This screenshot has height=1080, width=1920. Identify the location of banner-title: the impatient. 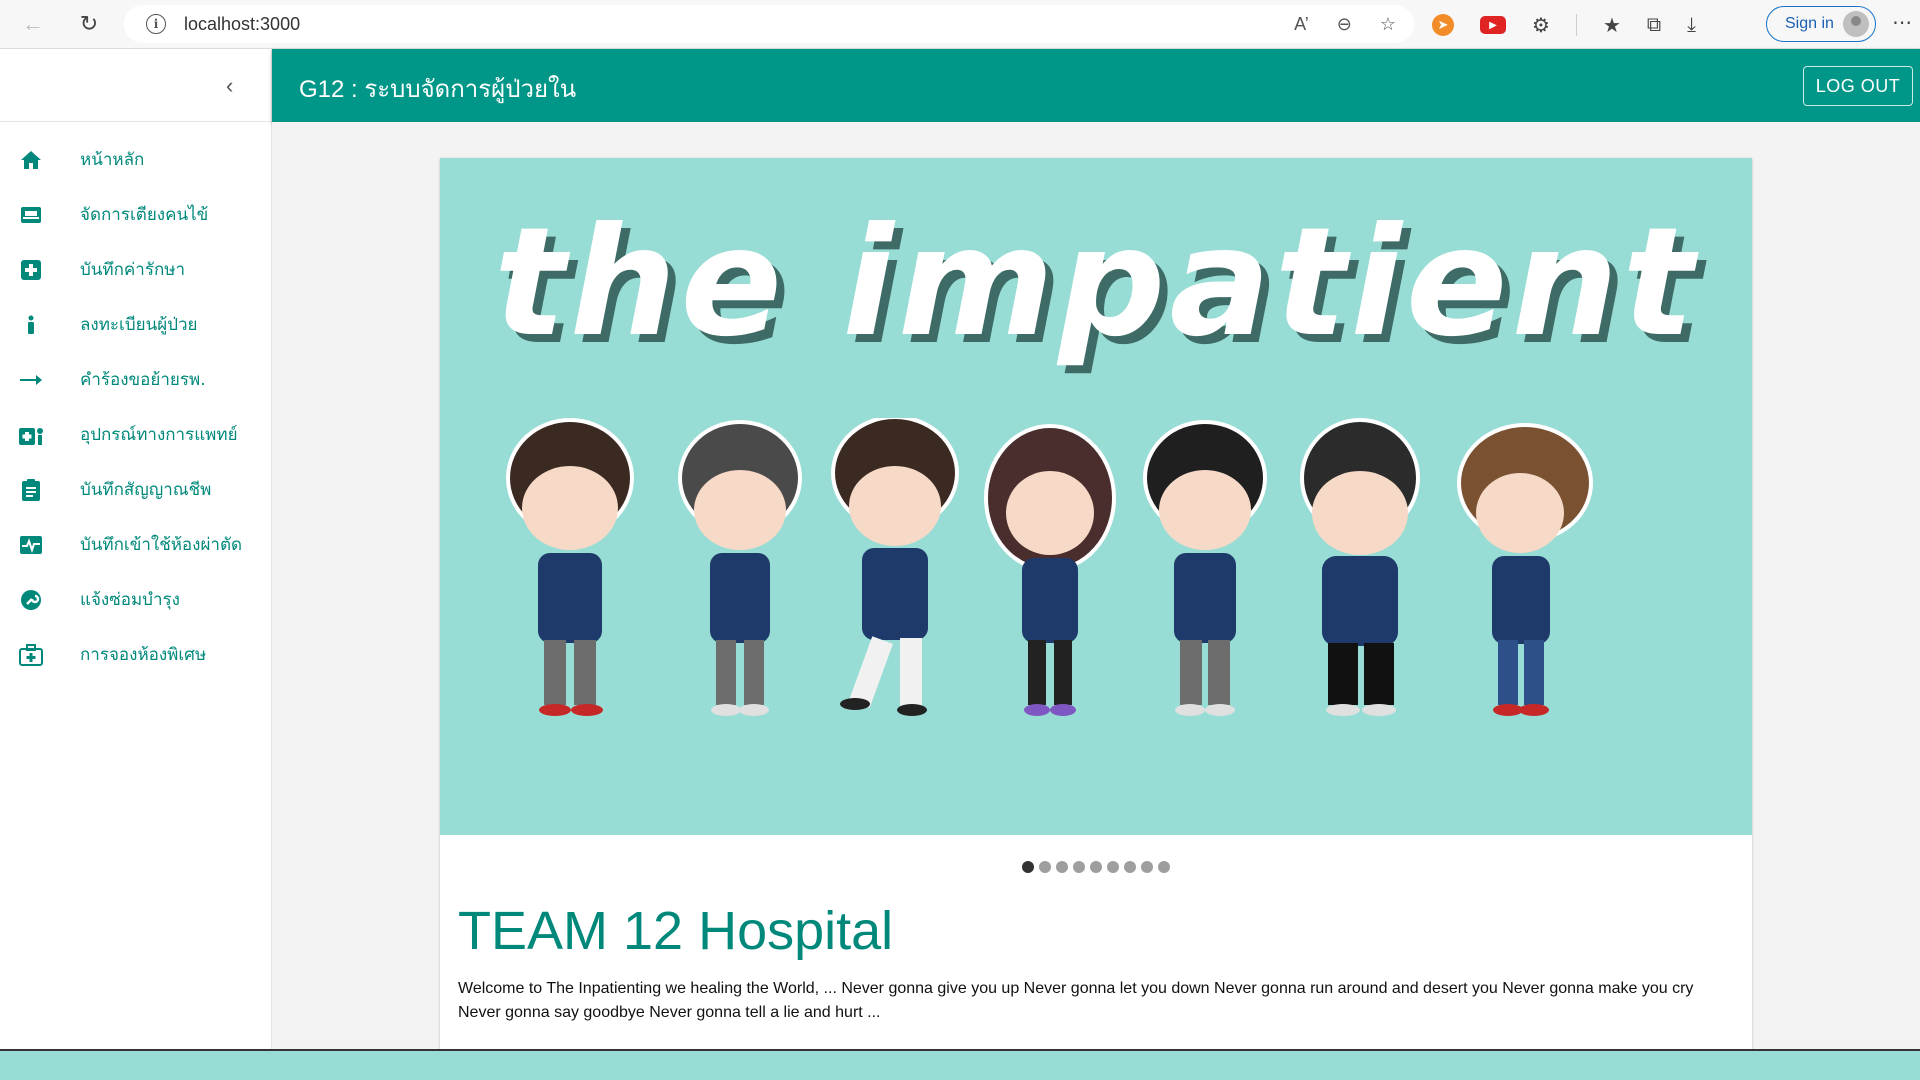
(1096, 283).